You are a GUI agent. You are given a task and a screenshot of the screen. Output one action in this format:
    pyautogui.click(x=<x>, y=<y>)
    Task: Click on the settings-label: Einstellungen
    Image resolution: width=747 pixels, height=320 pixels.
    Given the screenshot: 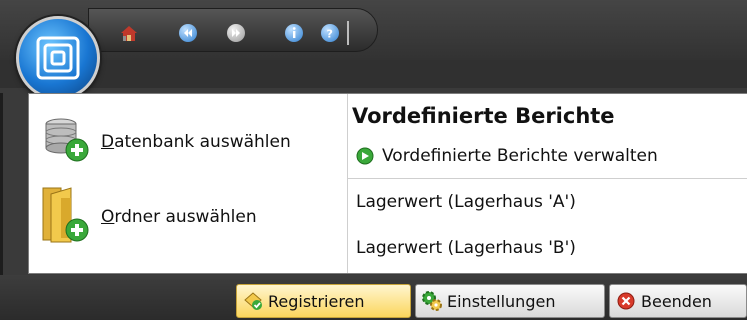 What is the action you would take?
    pyautogui.click(x=501, y=301)
    